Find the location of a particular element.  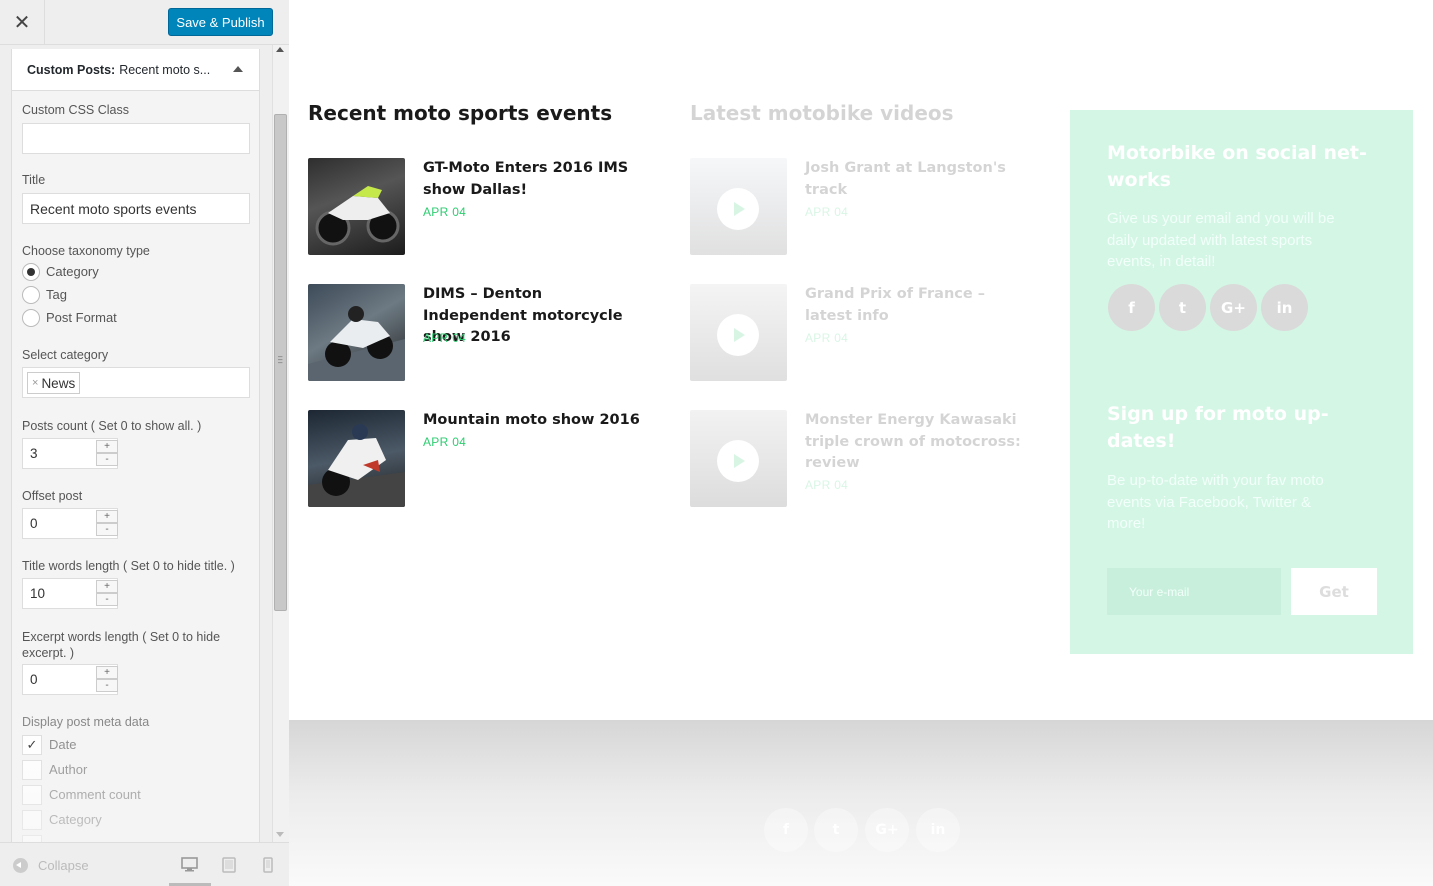

post-title: GT-Moto Enters 2016 IMS show Dallas! is located at coordinates (535, 179).